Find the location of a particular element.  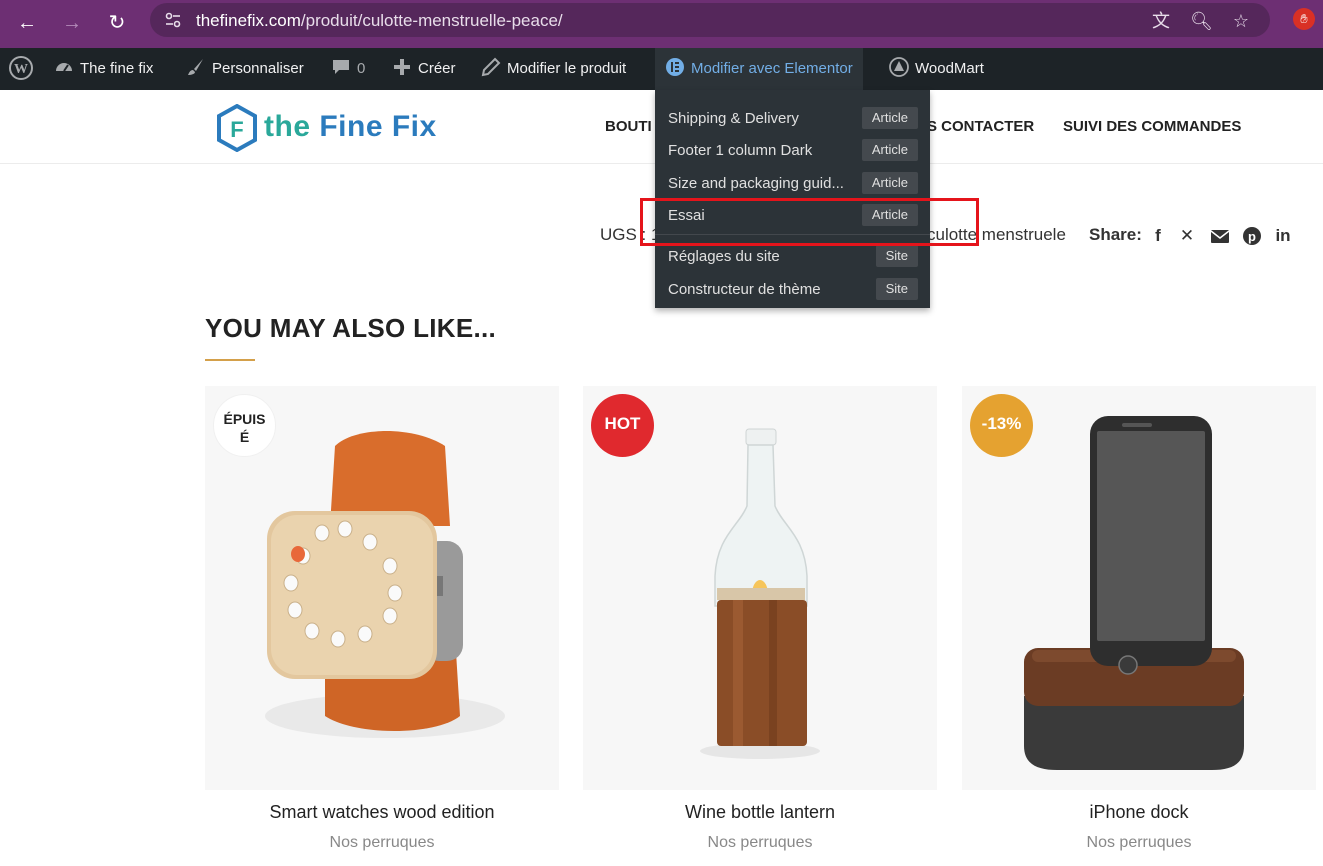

comment-icon is located at coordinates (341, 67).